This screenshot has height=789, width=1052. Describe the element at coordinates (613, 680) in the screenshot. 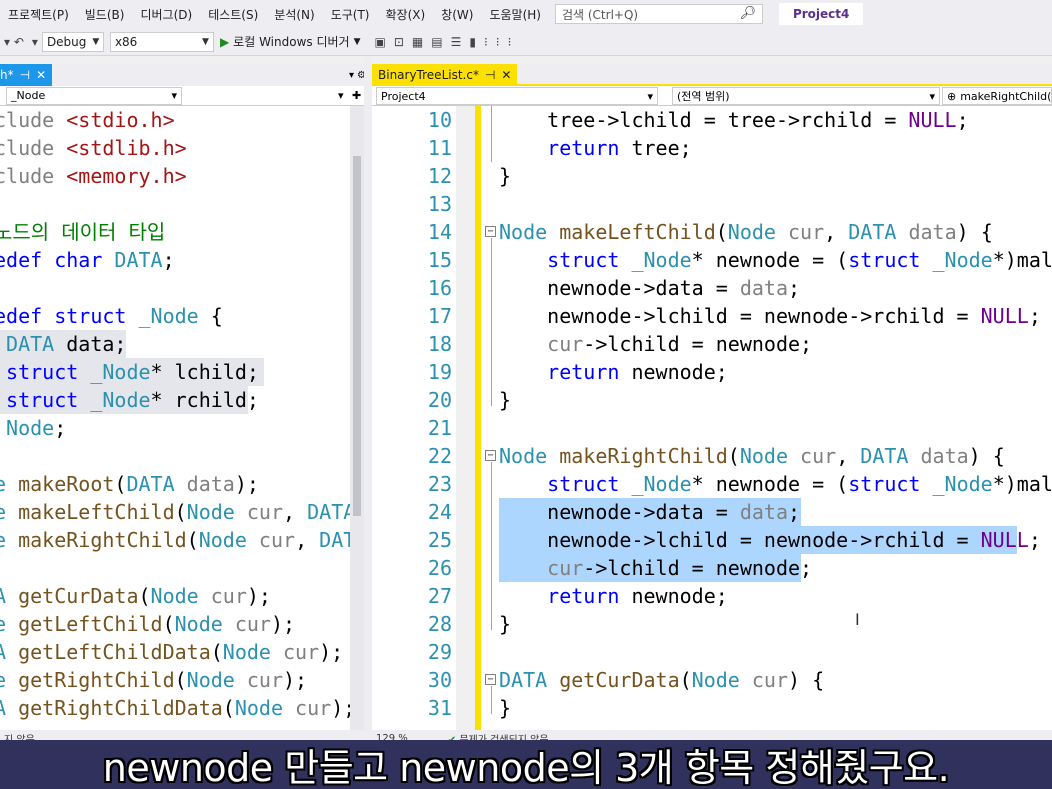

I see `code-token: getCurData` at that location.